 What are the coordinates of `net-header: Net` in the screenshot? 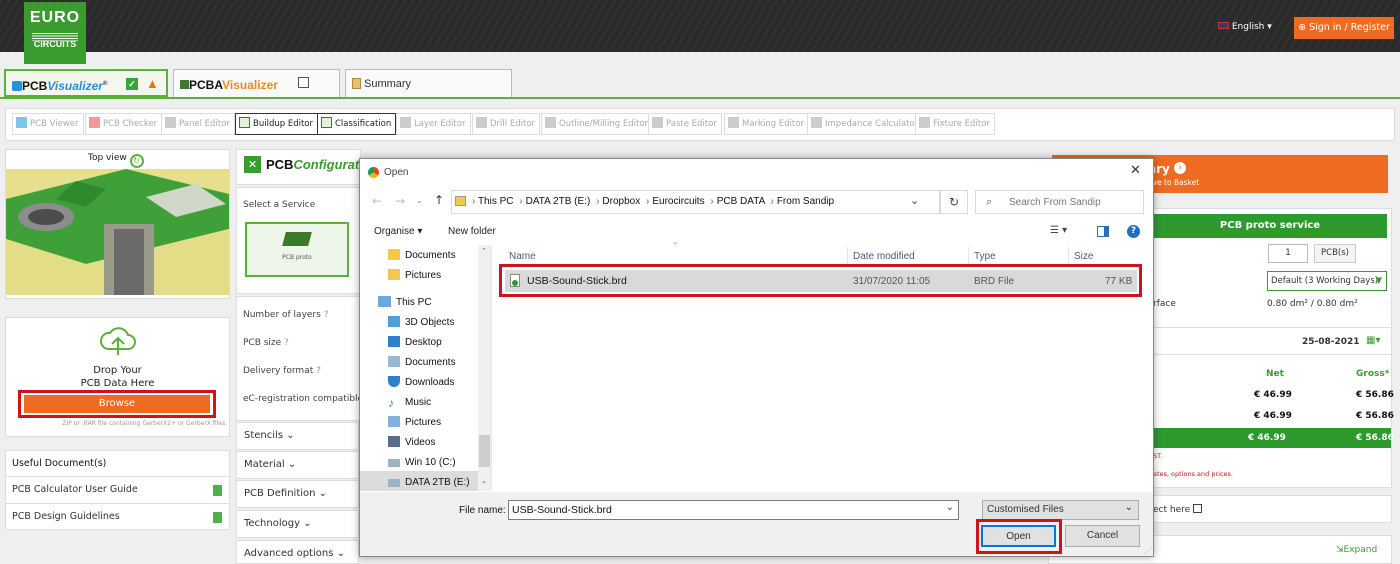 It's located at (1275, 374).